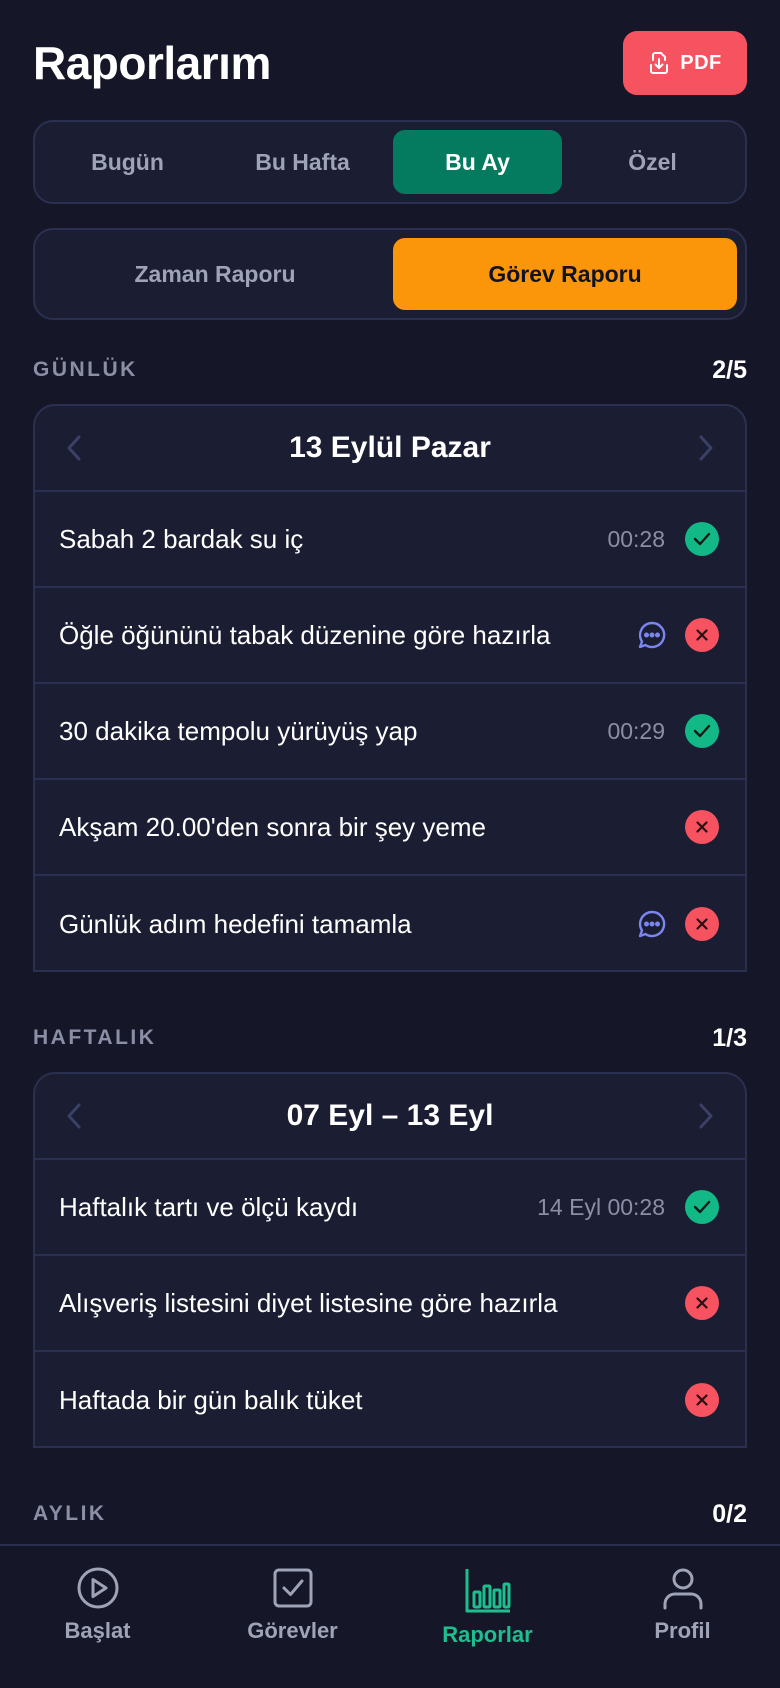 The height and width of the screenshot is (1688, 780). I want to click on weekly-section-header: HAFTALIK 1/3, so click(390, 1038).